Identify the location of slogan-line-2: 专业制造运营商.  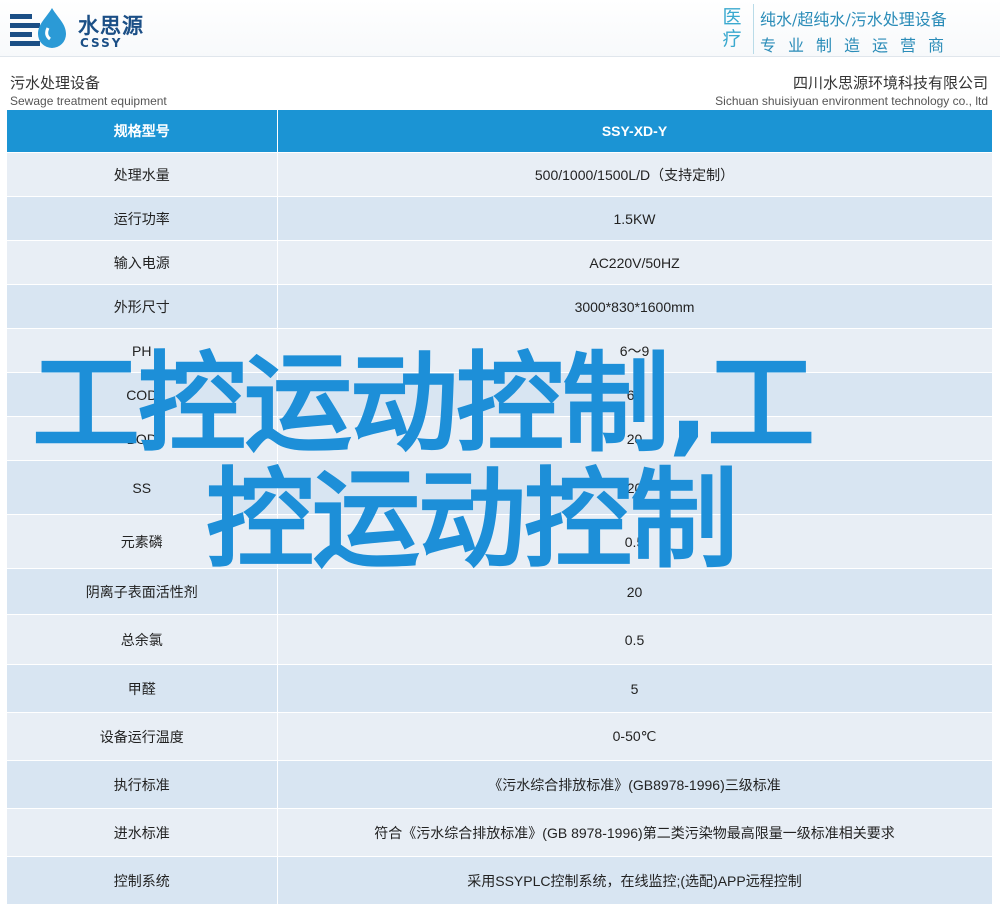
(858, 45).